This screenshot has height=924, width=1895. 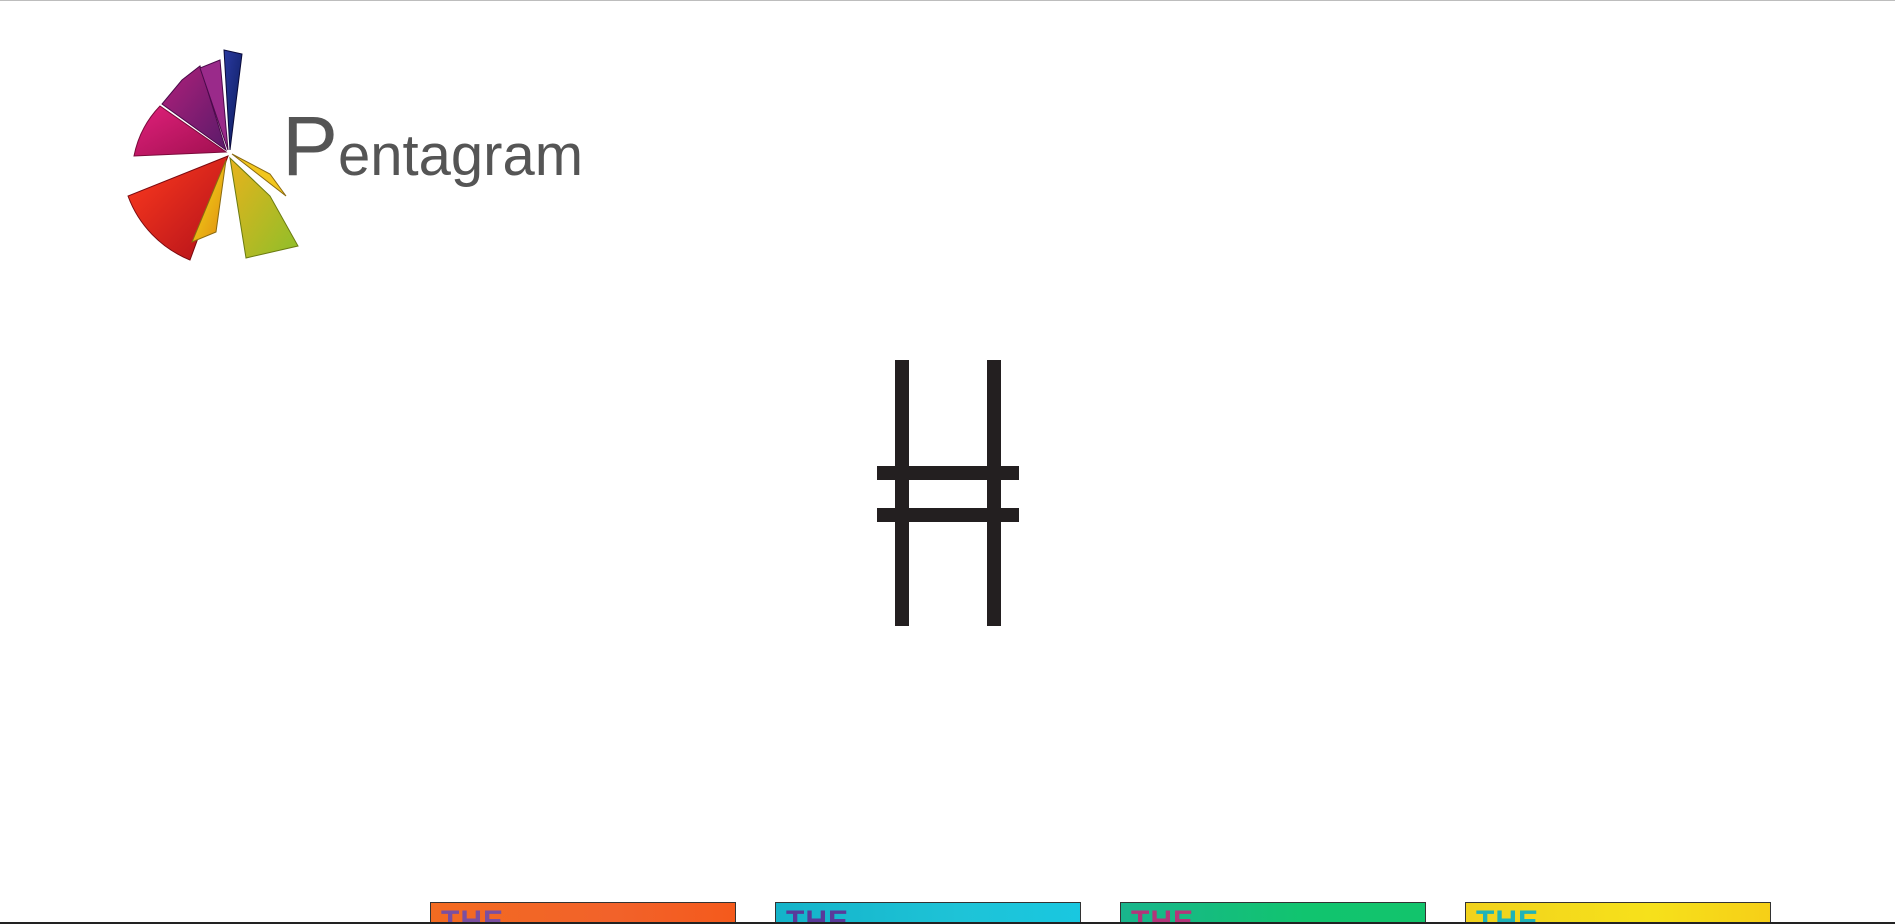 I want to click on thumbnail-row: THE THE THE THE, so click(x=947, y=912).